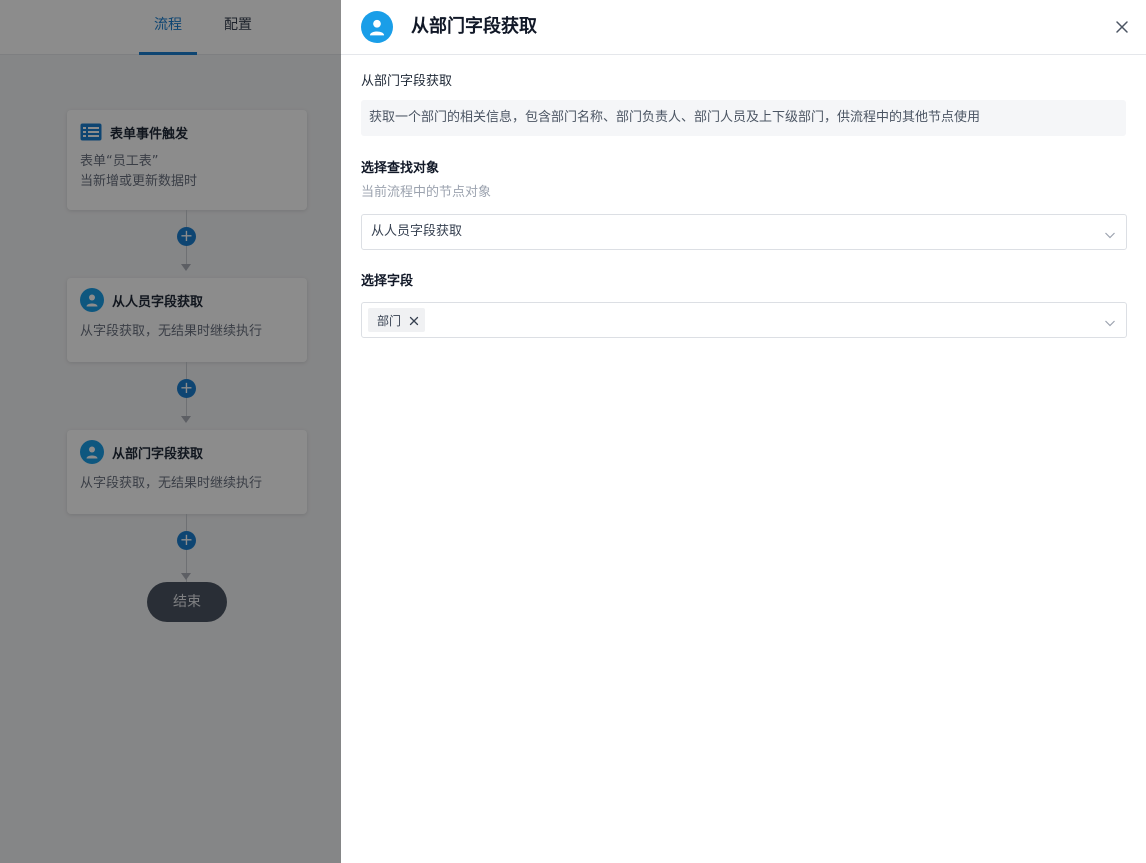 This screenshot has height=863, width=1146. I want to click on drawer-title: 从部门字段获取, so click(474, 26).